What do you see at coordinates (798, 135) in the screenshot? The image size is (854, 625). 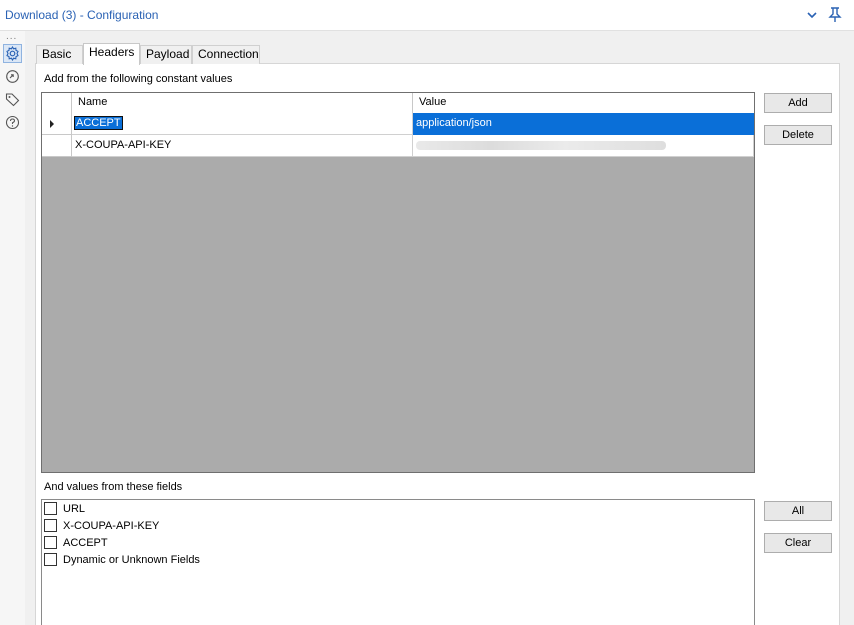 I see `delete-button: Delete` at bounding box center [798, 135].